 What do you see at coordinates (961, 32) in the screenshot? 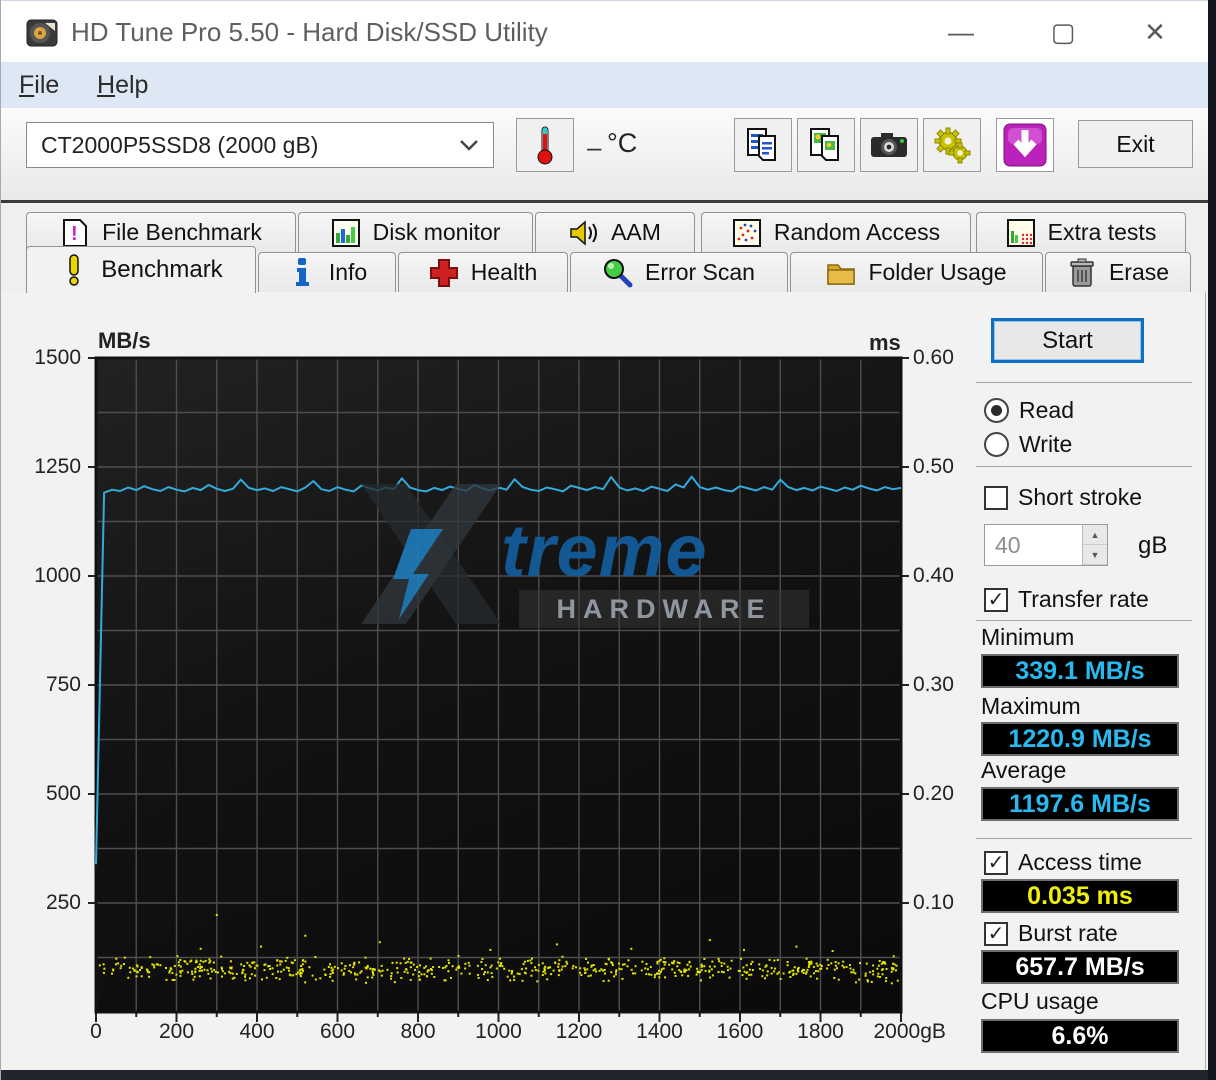
I see `minimize-button: —` at bounding box center [961, 32].